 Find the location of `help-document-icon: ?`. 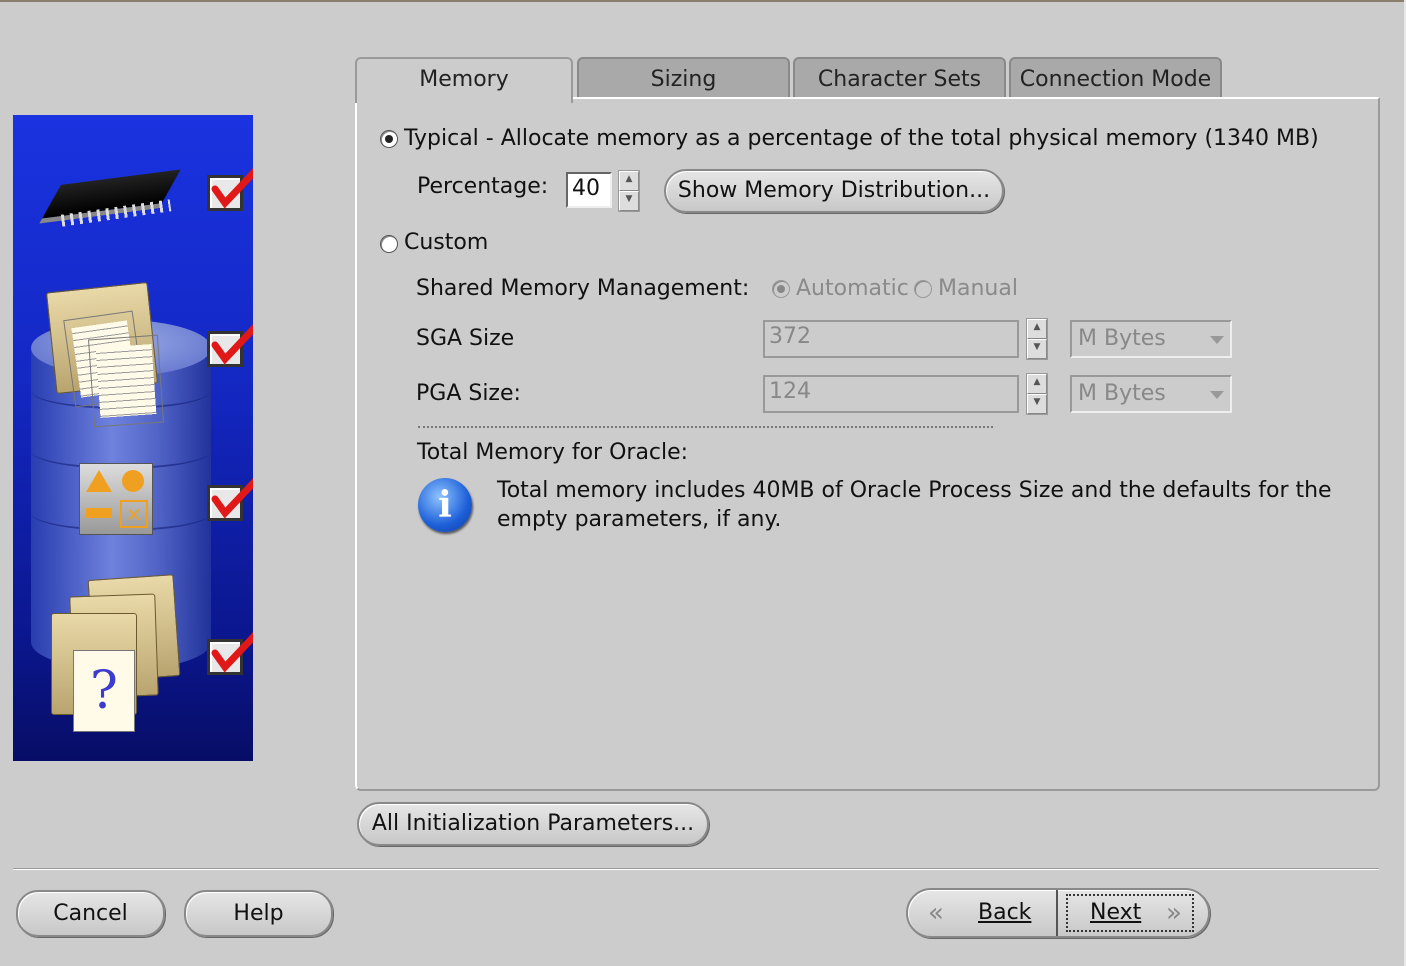

help-document-icon: ? is located at coordinates (104, 691).